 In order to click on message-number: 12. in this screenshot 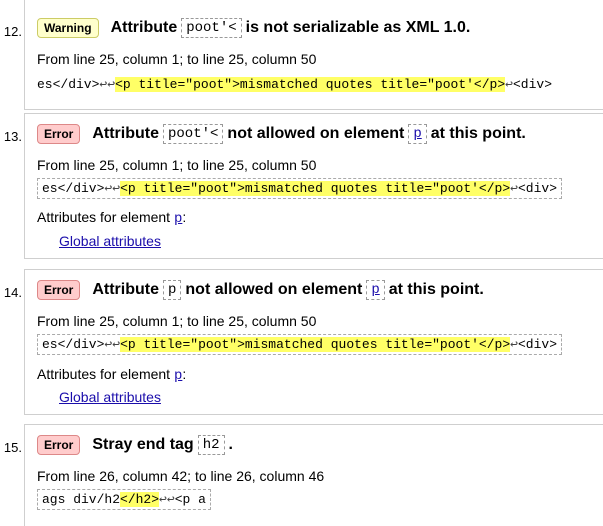, I will do `click(12, 31)`.